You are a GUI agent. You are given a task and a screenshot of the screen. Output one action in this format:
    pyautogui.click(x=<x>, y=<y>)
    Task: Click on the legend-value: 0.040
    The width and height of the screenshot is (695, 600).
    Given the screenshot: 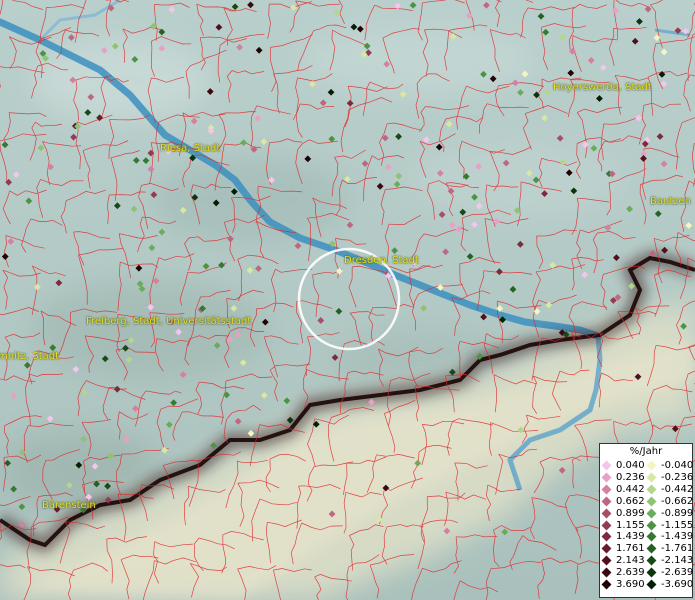 What is the action you would take?
    pyautogui.click(x=630, y=465)
    